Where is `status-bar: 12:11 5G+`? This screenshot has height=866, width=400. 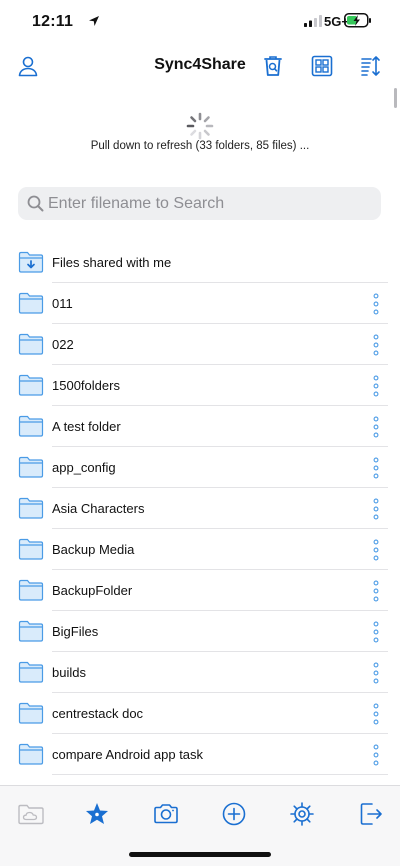
status-bar: 12:11 5G+ is located at coordinates (200, 22).